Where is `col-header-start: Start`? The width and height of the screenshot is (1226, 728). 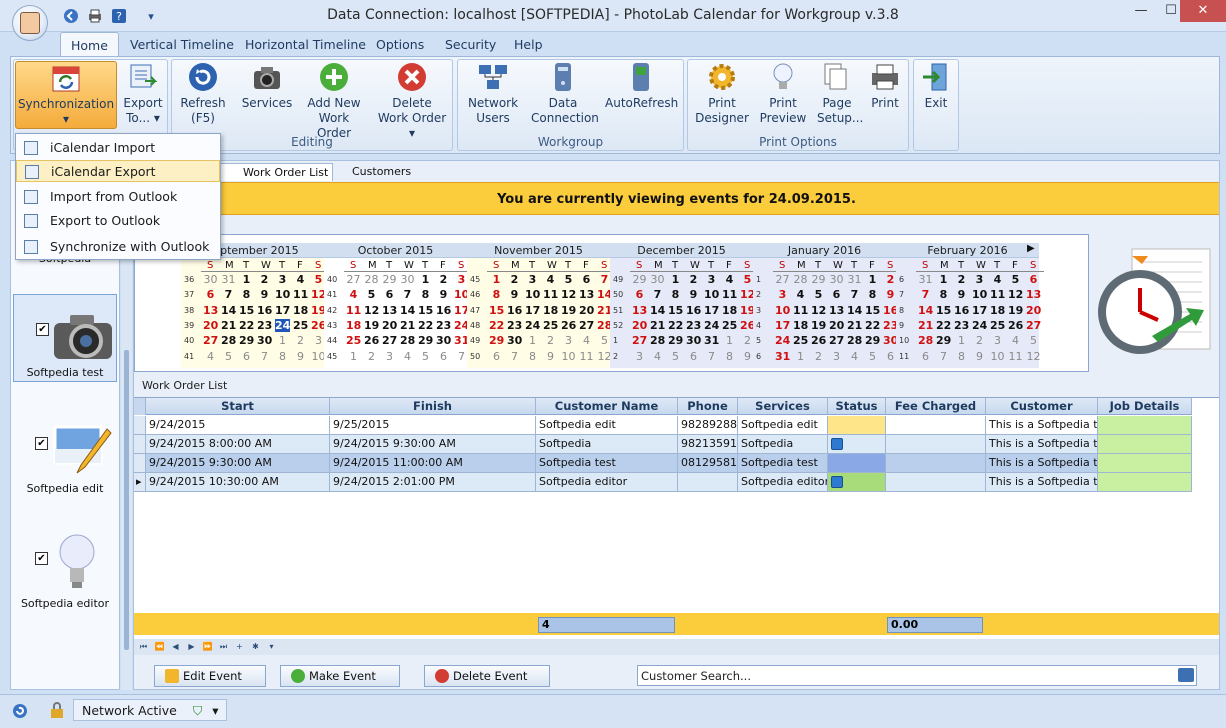
col-header-start: Start is located at coordinates (238, 406).